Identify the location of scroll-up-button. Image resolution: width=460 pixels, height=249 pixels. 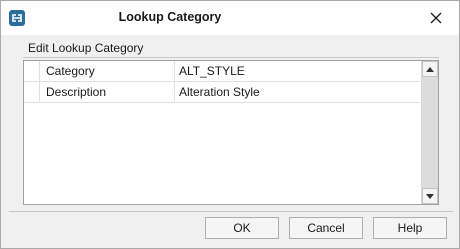
(430, 69).